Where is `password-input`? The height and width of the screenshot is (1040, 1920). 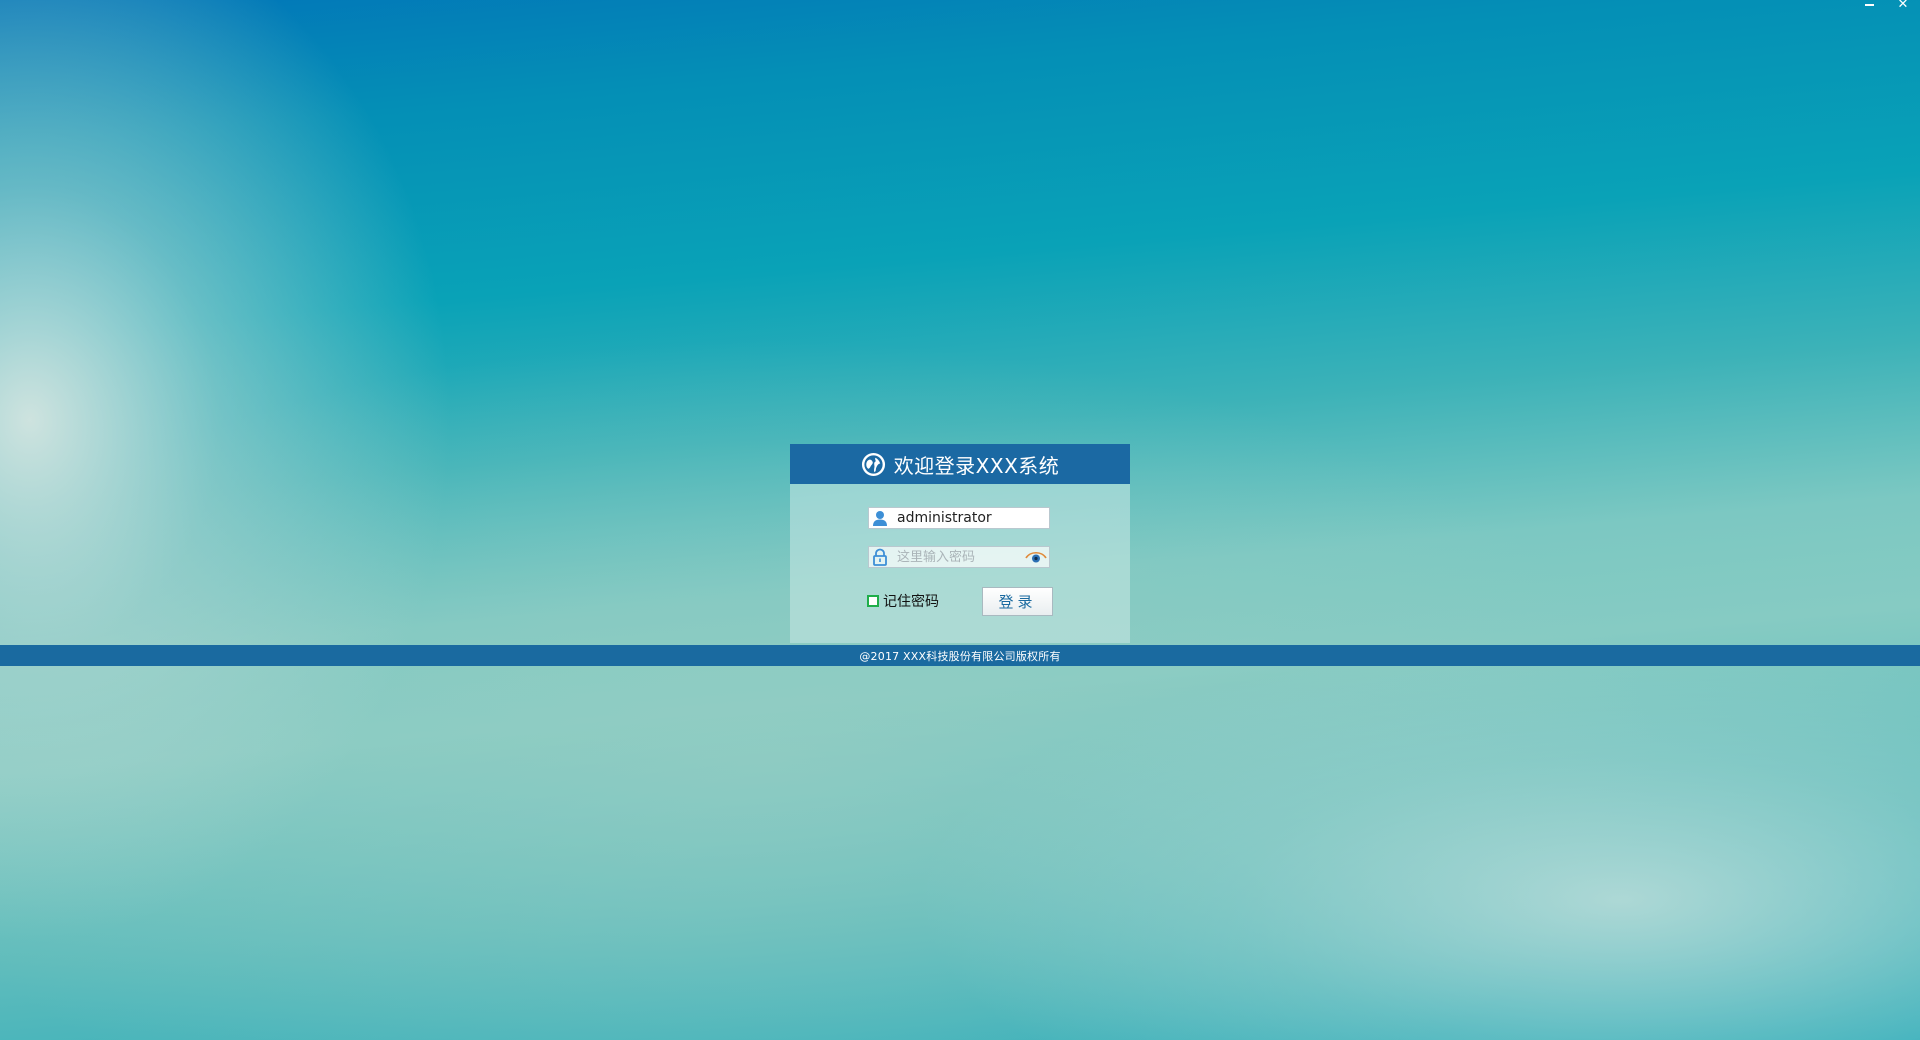
password-input is located at coordinates (957, 557).